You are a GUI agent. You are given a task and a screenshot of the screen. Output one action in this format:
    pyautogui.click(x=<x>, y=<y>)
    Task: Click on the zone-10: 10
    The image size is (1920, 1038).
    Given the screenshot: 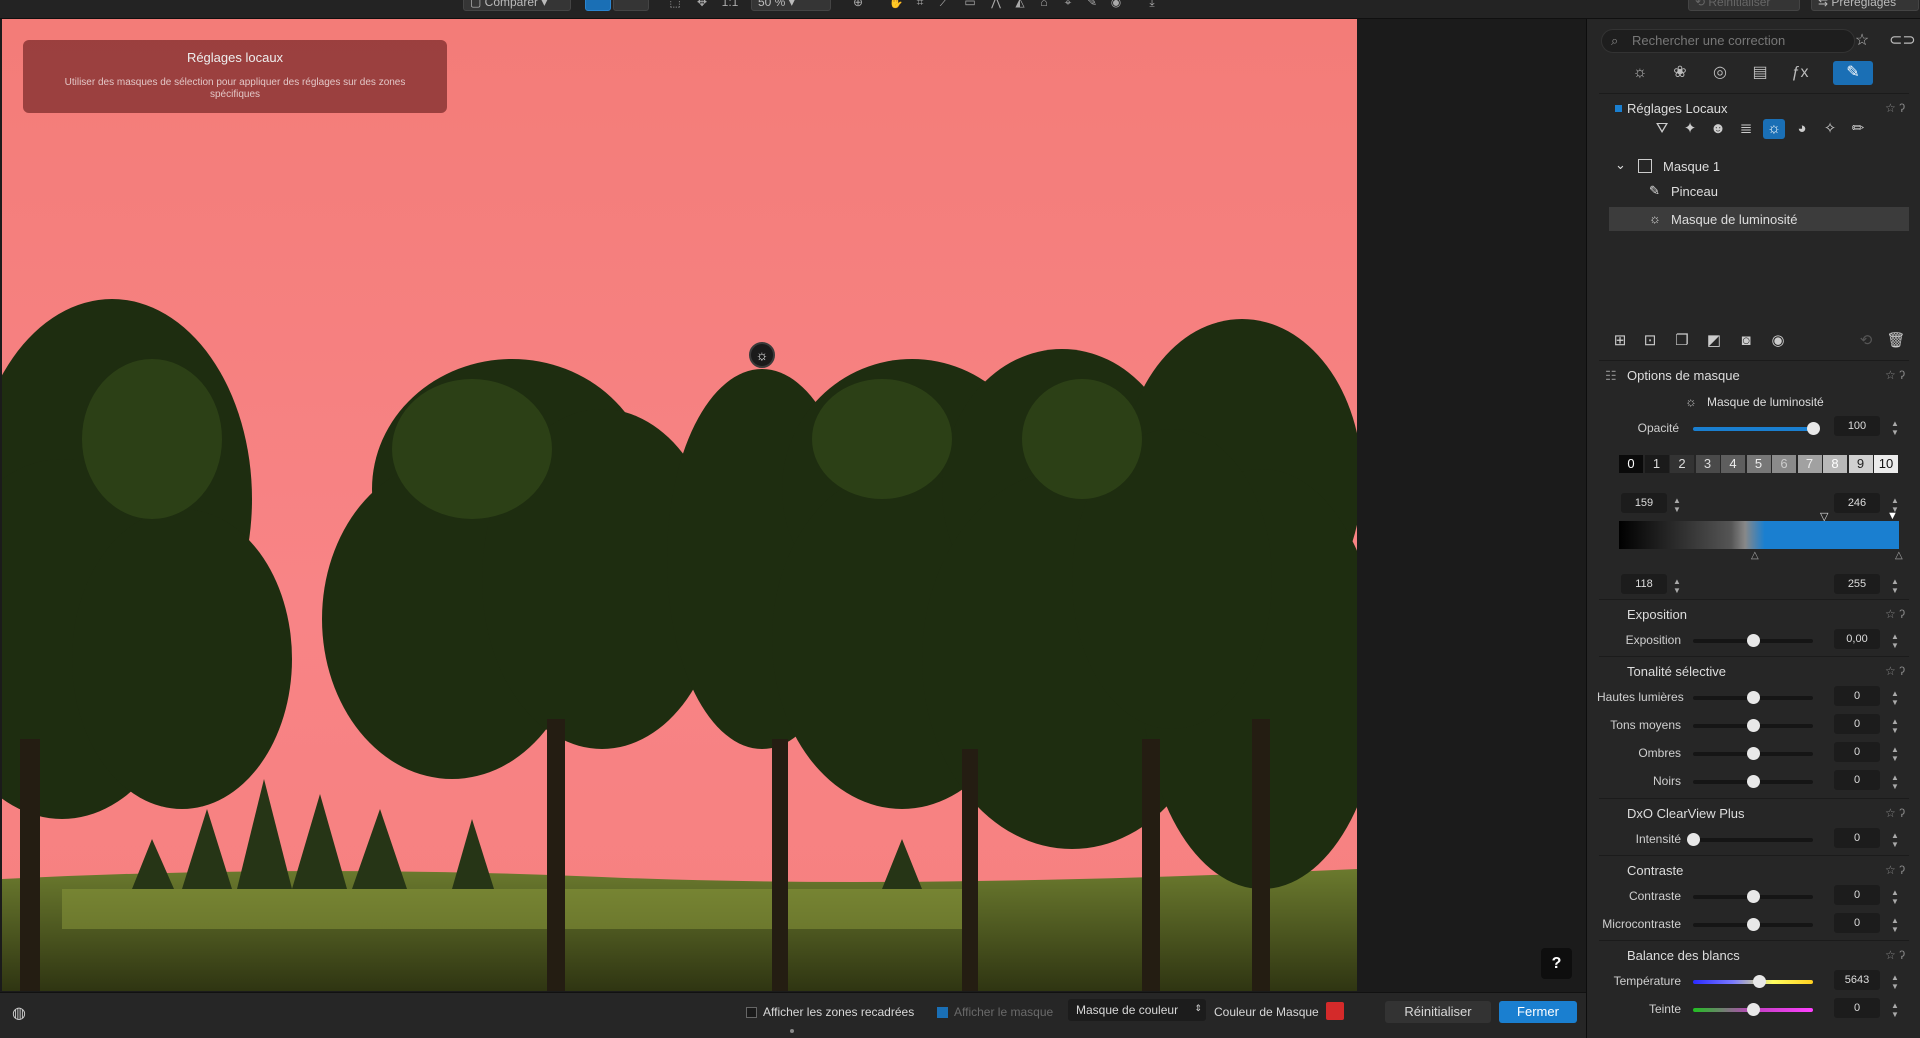 What is the action you would take?
    pyautogui.click(x=1886, y=464)
    